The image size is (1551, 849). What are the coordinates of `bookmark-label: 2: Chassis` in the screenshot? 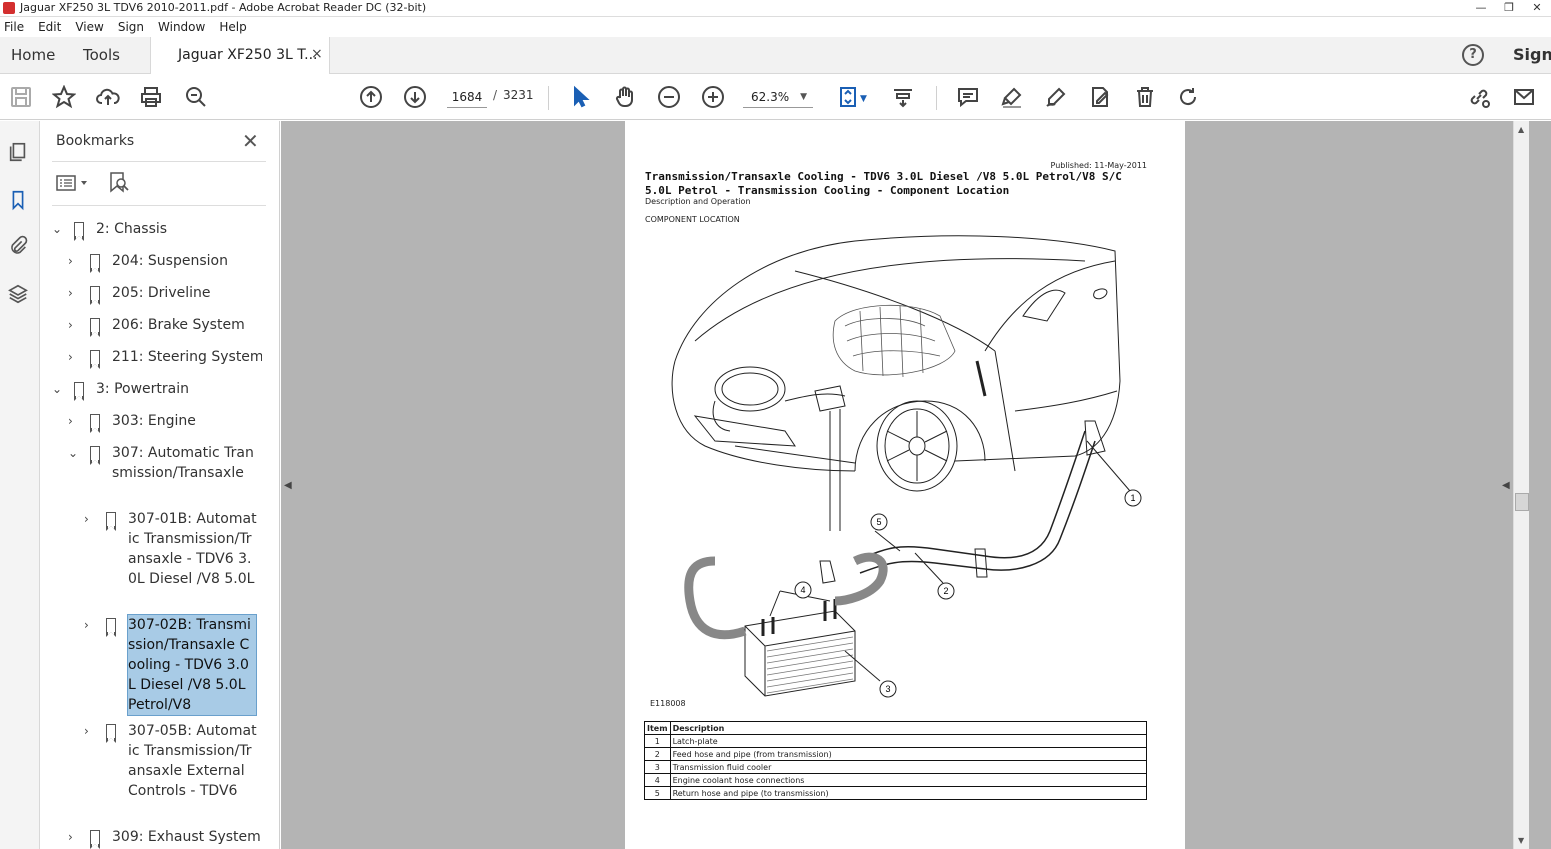 It's located at (132, 229).